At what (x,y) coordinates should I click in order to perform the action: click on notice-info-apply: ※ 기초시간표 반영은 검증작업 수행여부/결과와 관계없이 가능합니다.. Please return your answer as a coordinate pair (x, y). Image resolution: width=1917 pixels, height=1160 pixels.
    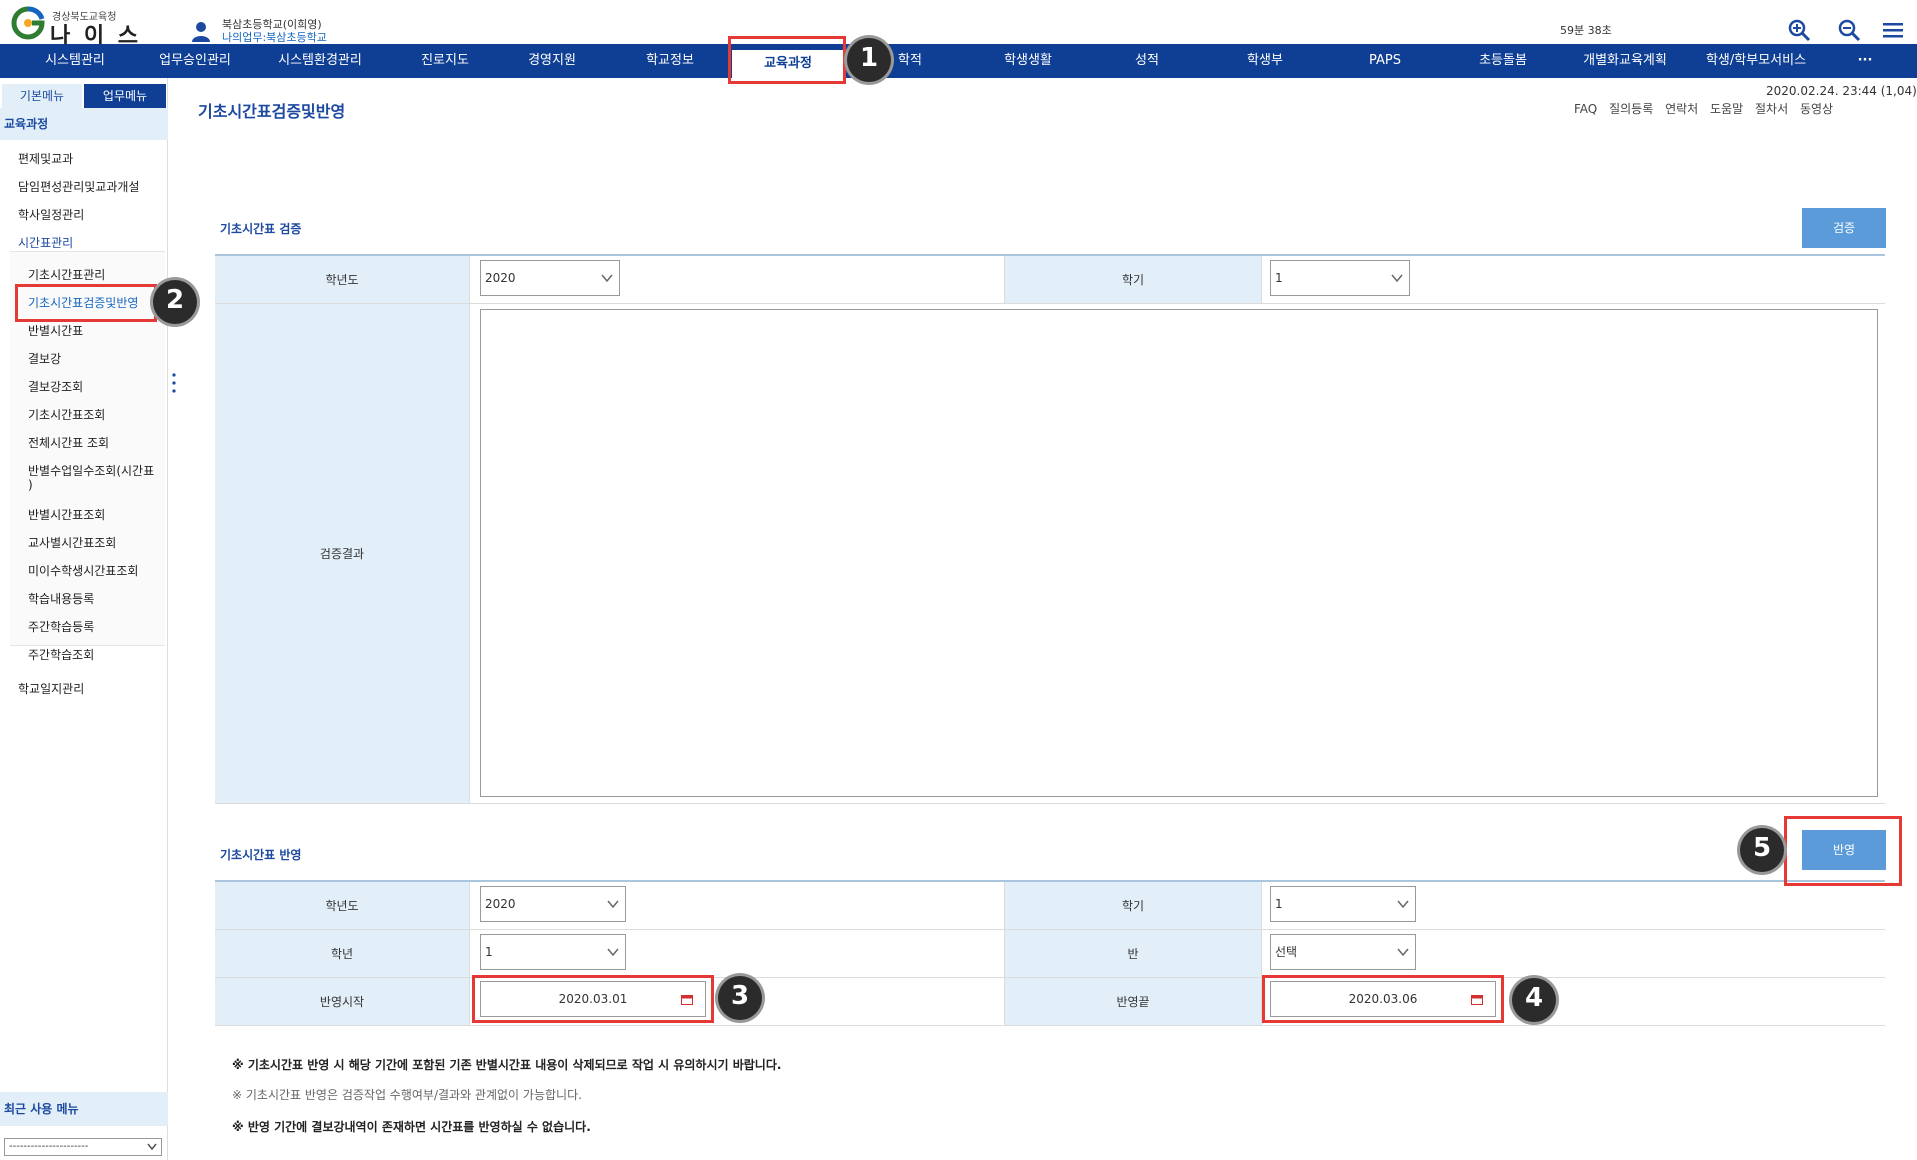
    Looking at the image, I should click on (407, 1095).